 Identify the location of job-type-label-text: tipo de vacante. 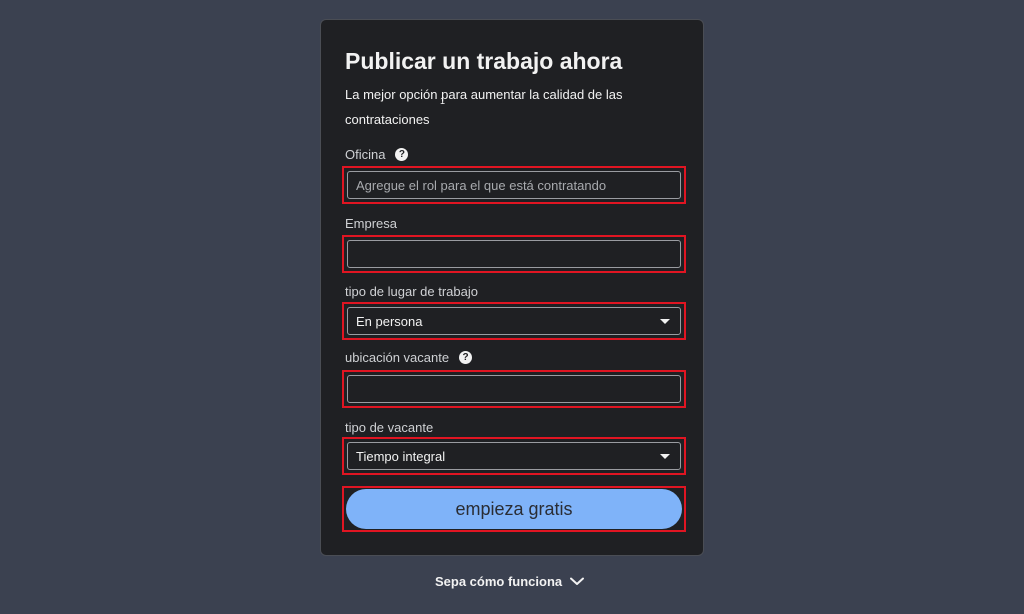
(389, 427).